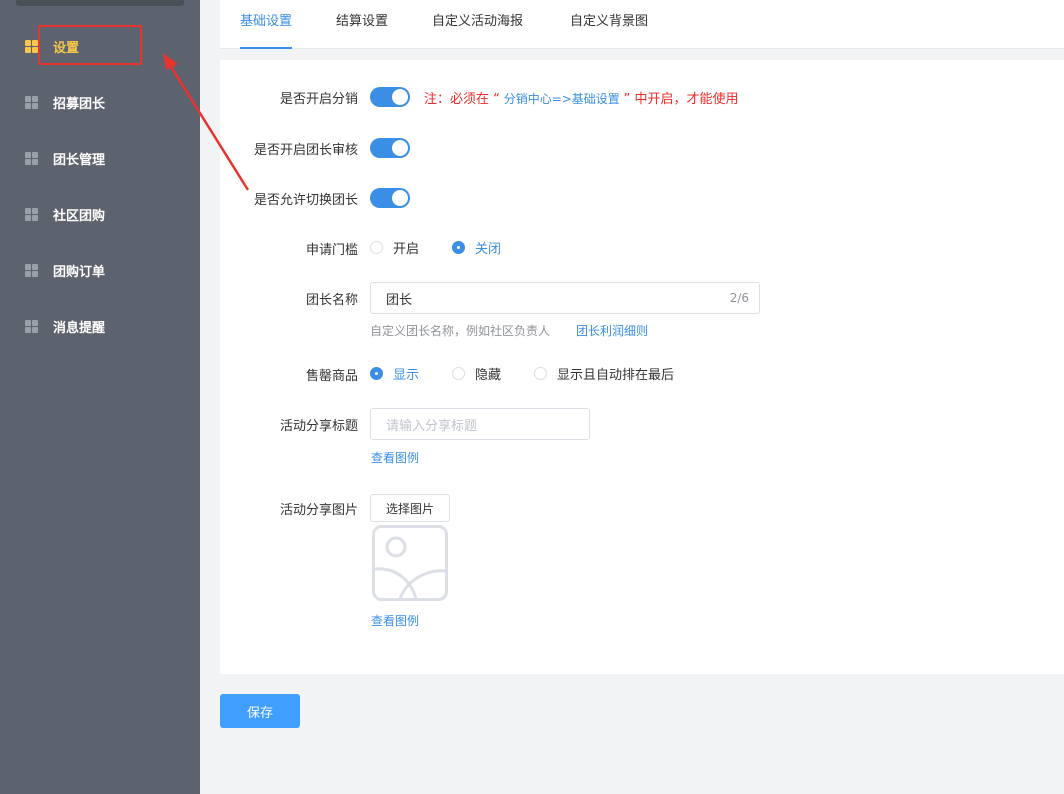 The height and width of the screenshot is (794, 1064). Describe the element at coordinates (260, 711) in the screenshot. I see `save-button: 保存` at that location.